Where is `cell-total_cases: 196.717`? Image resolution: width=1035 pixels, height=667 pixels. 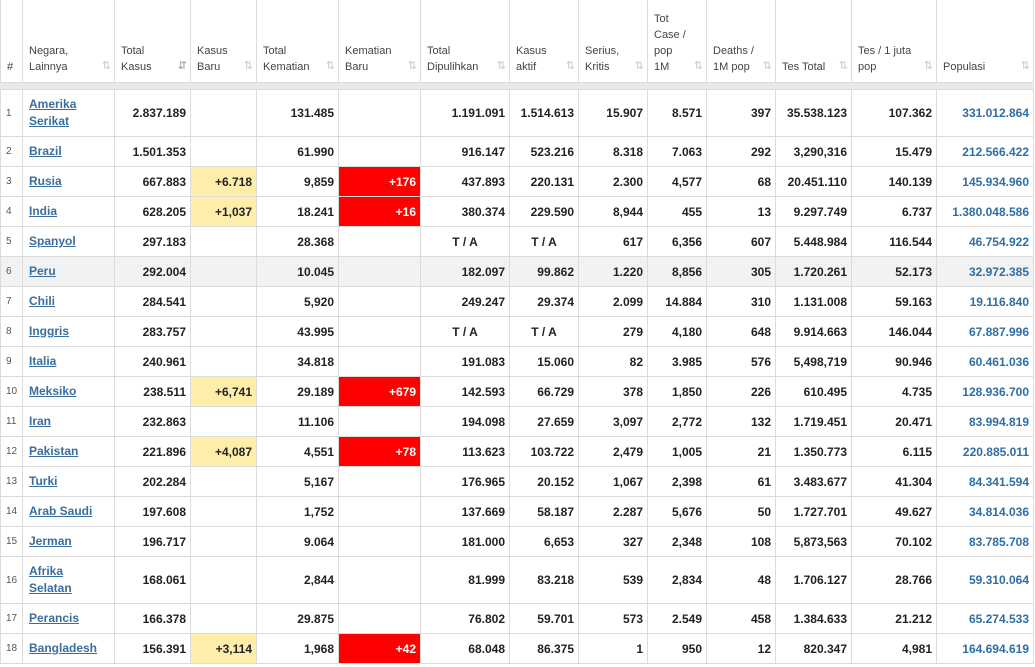 cell-total_cases: 196.717 is located at coordinates (152, 541).